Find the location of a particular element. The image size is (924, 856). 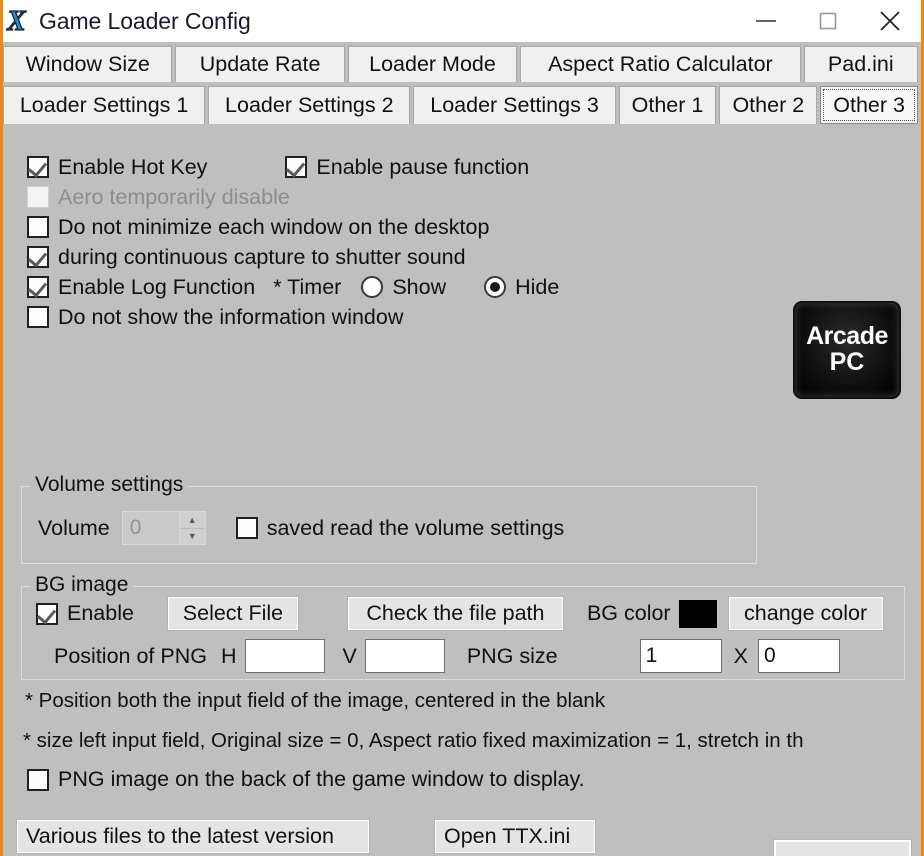

tab-pad-ini: Pad.ini is located at coordinates (860, 64).